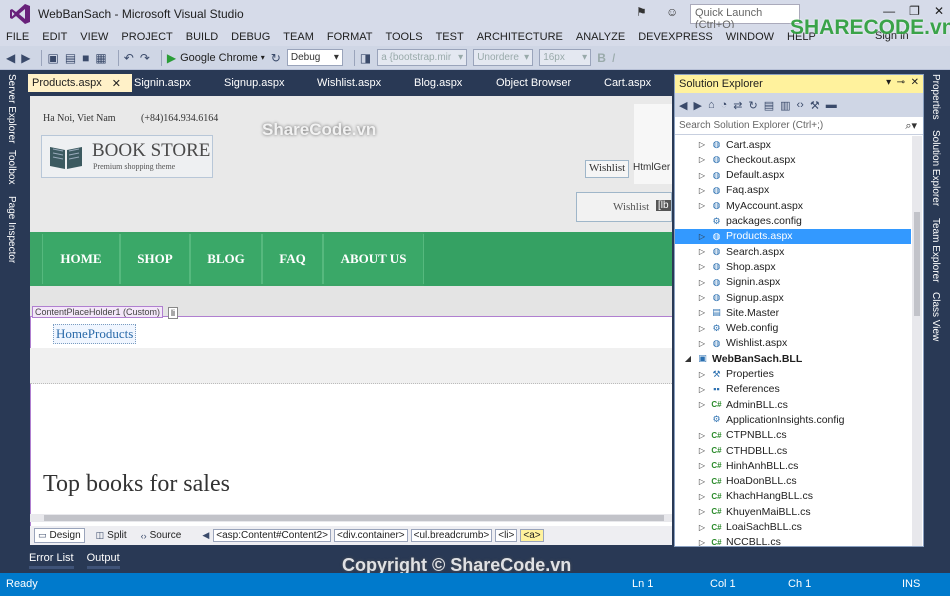  Describe the element at coordinates (373, 259) in the screenshot. I see `nav-about-us: ABOUT US` at that location.